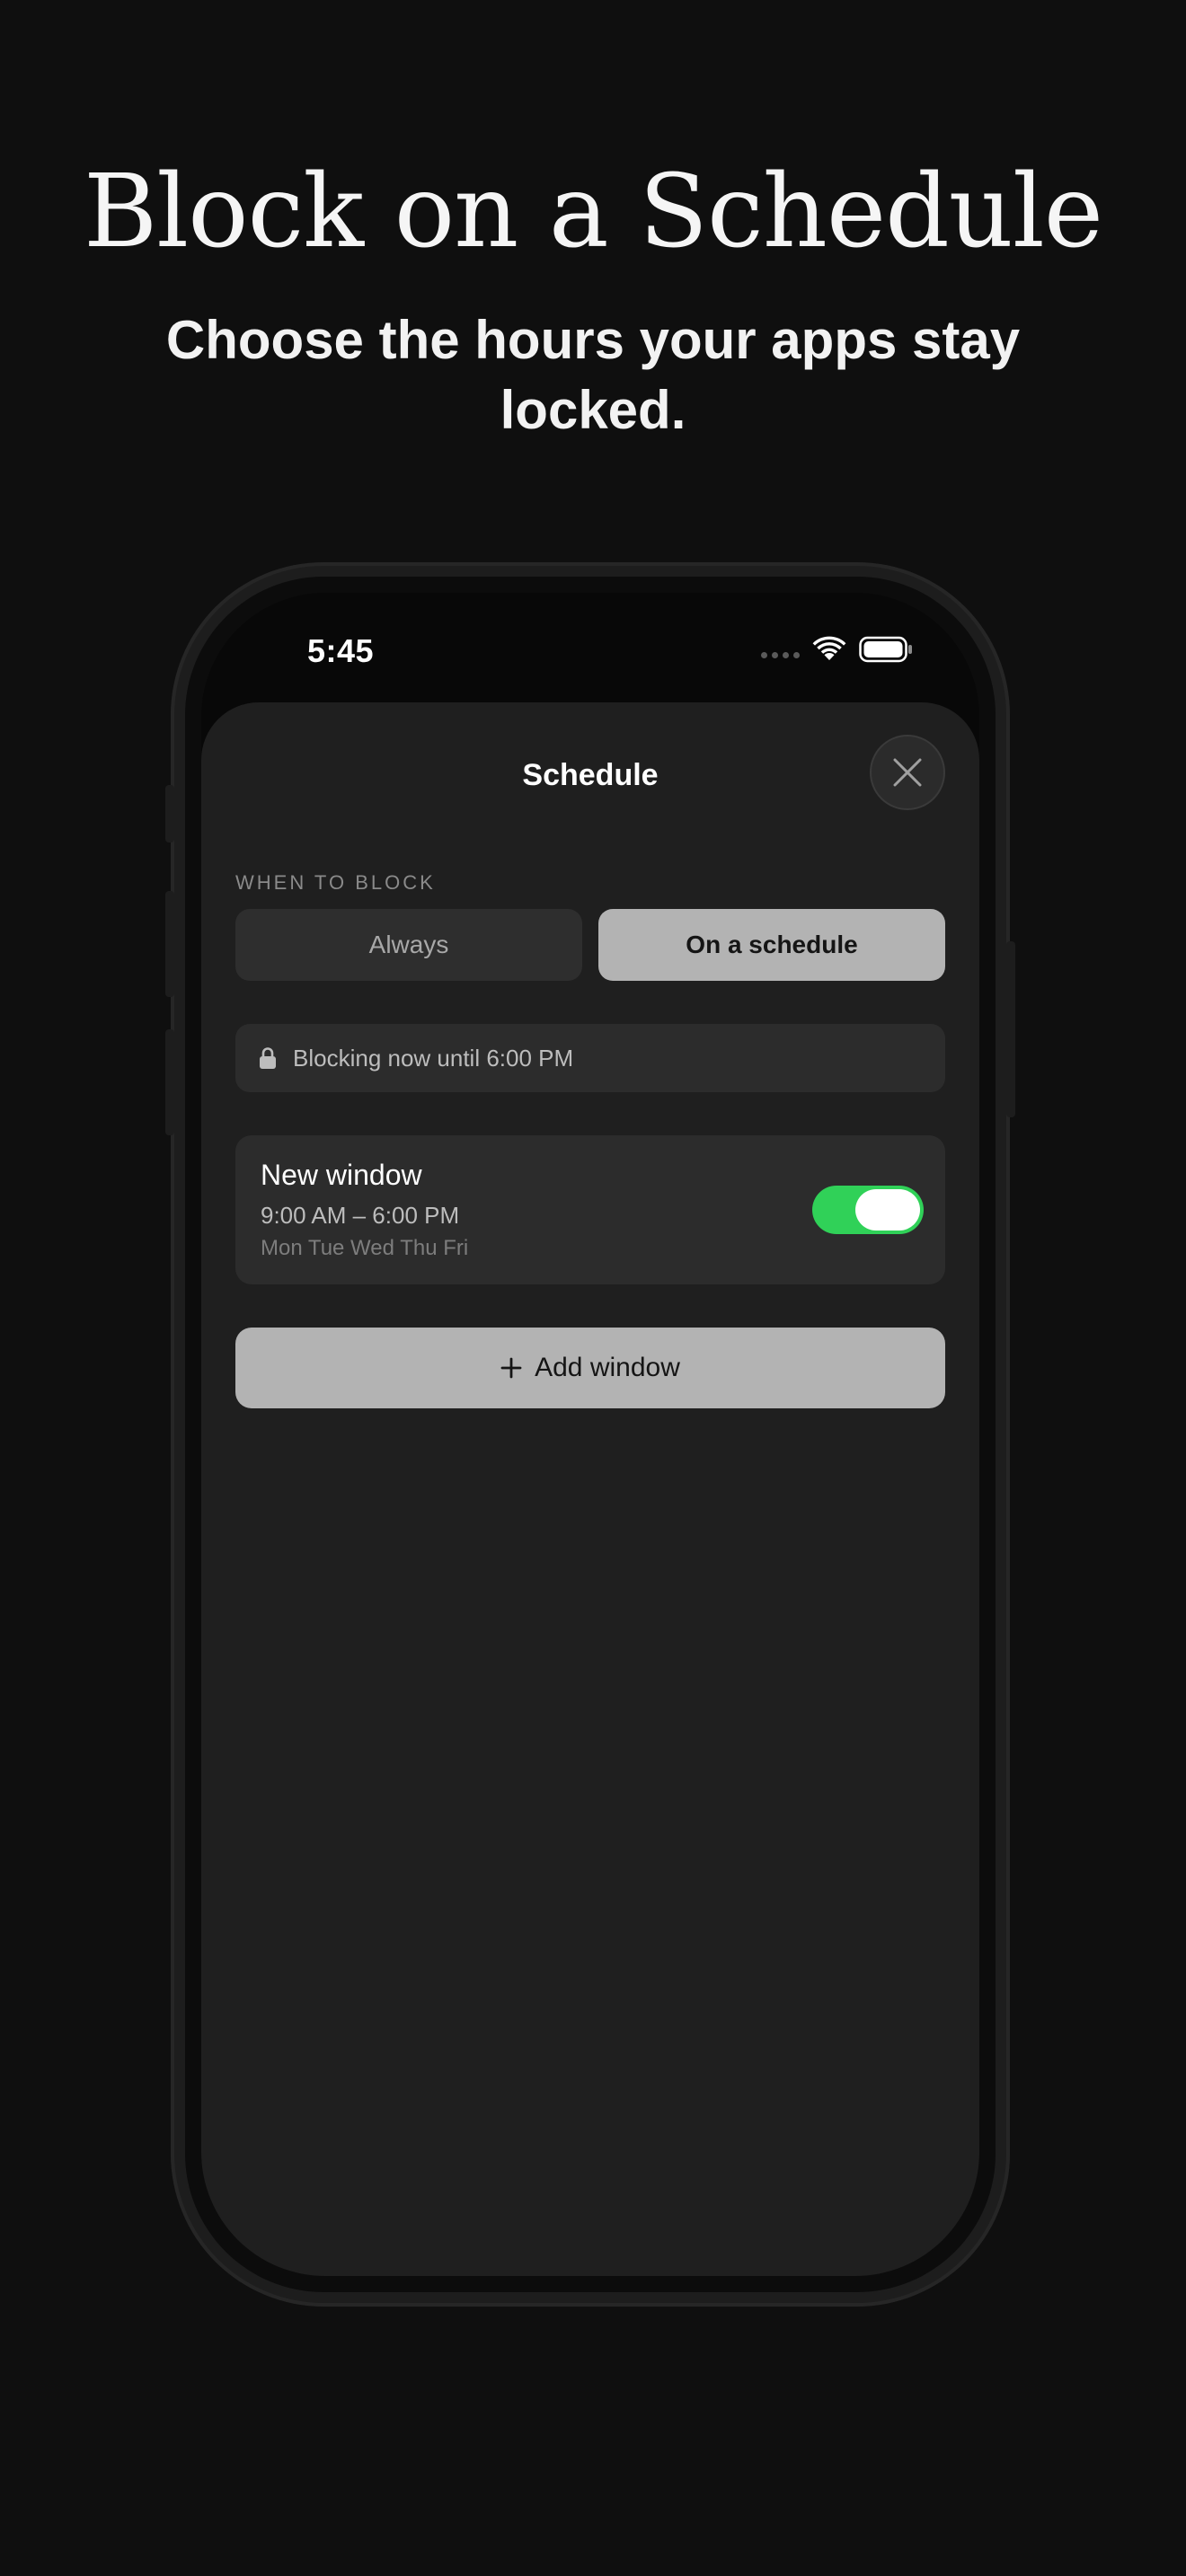 The height and width of the screenshot is (2576, 1186). I want to click on toggle-knob, so click(887, 1210).